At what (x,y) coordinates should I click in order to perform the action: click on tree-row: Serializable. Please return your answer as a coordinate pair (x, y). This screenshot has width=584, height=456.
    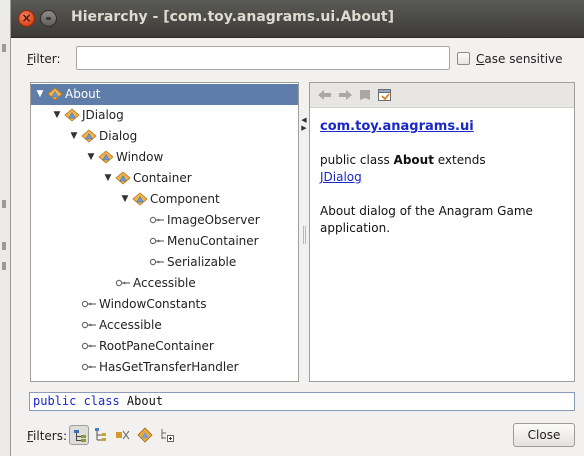
    Looking at the image, I should click on (164, 262).